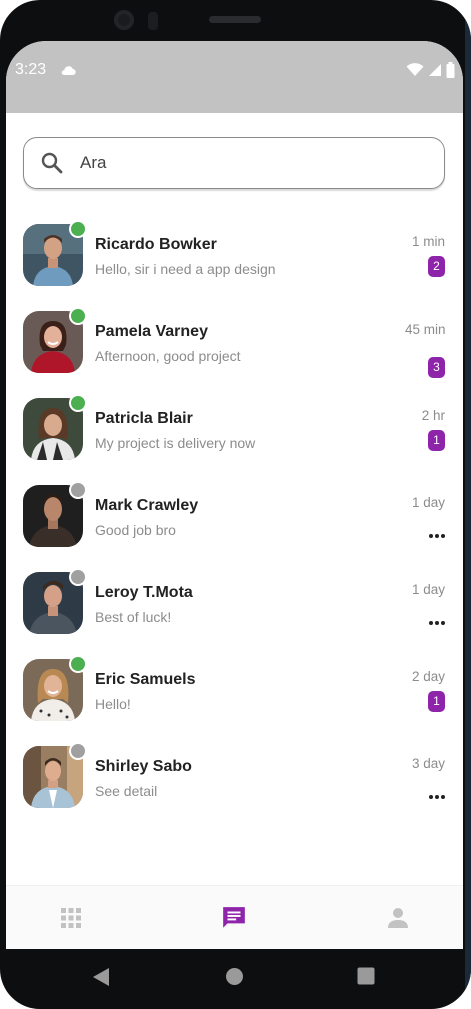 This screenshot has height=1009, width=471. Describe the element at coordinates (144, 592) in the screenshot. I see `contact-name: Leroy T.Mota` at that location.